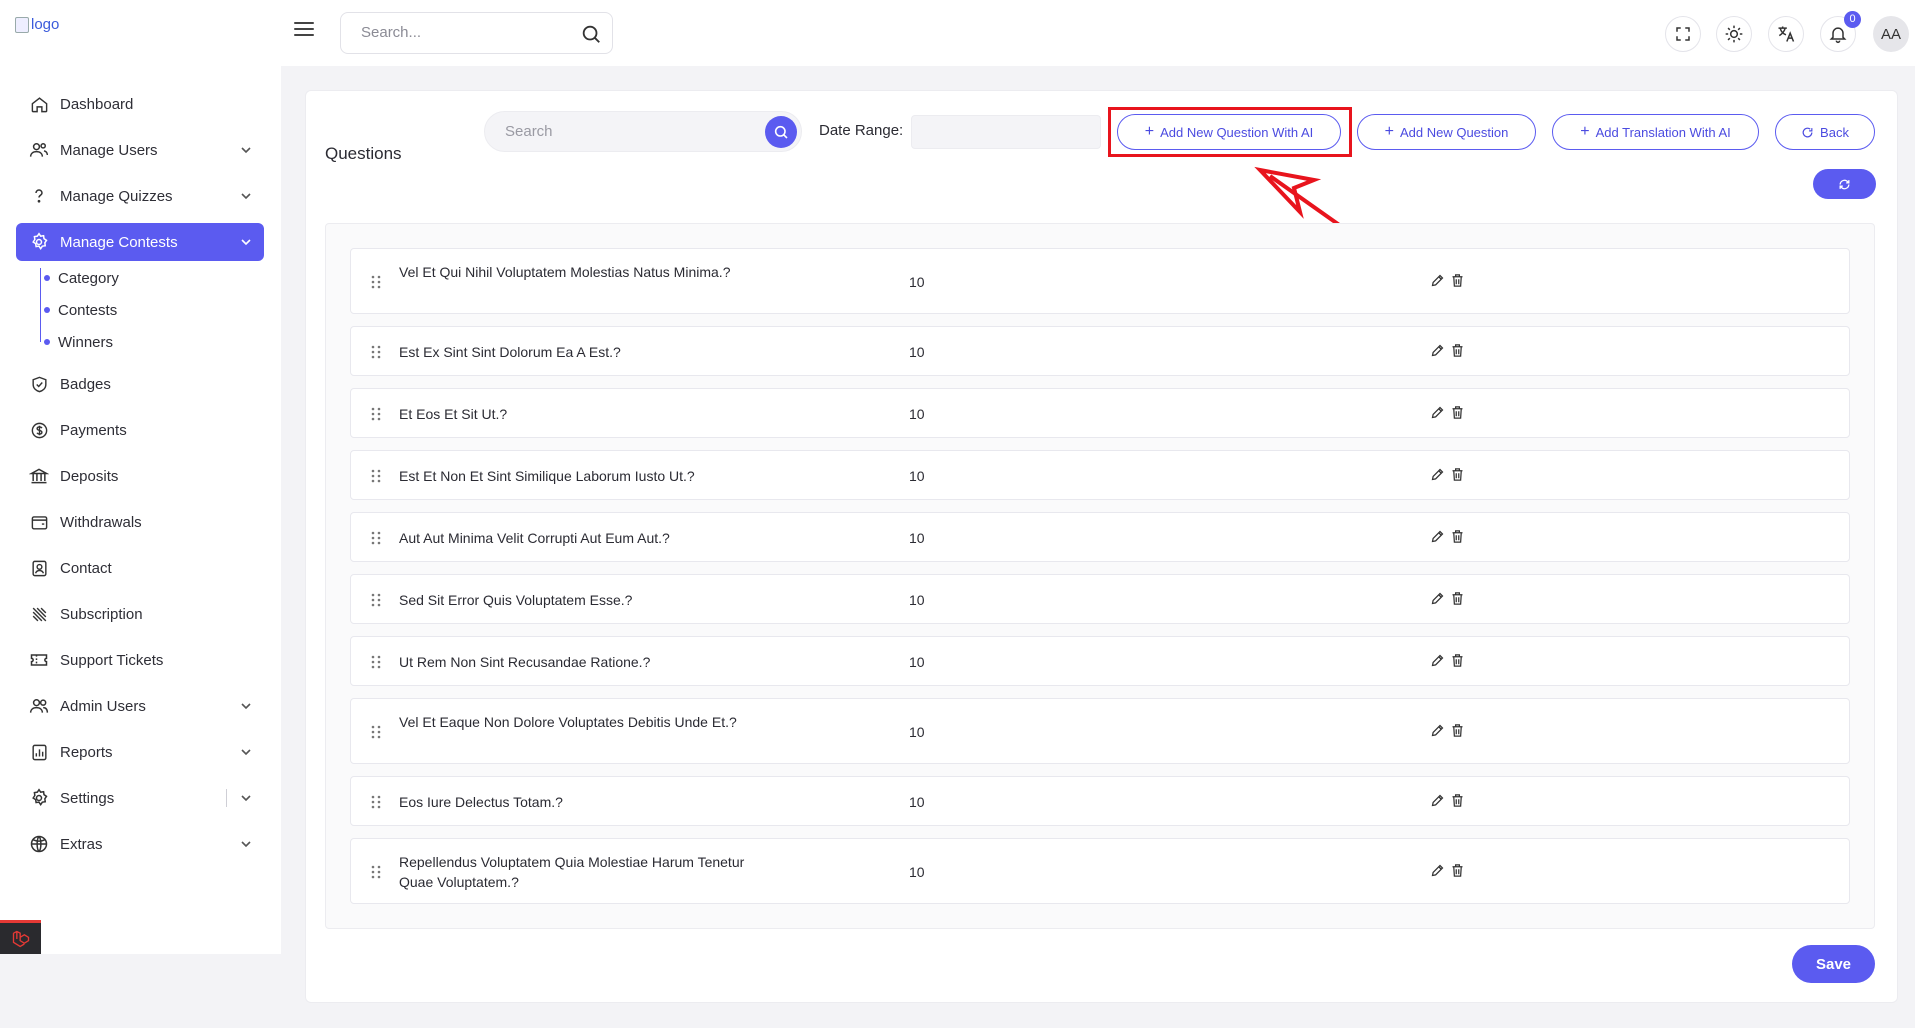 This screenshot has height=1028, width=1915. What do you see at coordinates (78, 342) in the screenshot?
I see `sidebar-subitem-winners: Winners` at bounding box center [78, 342].